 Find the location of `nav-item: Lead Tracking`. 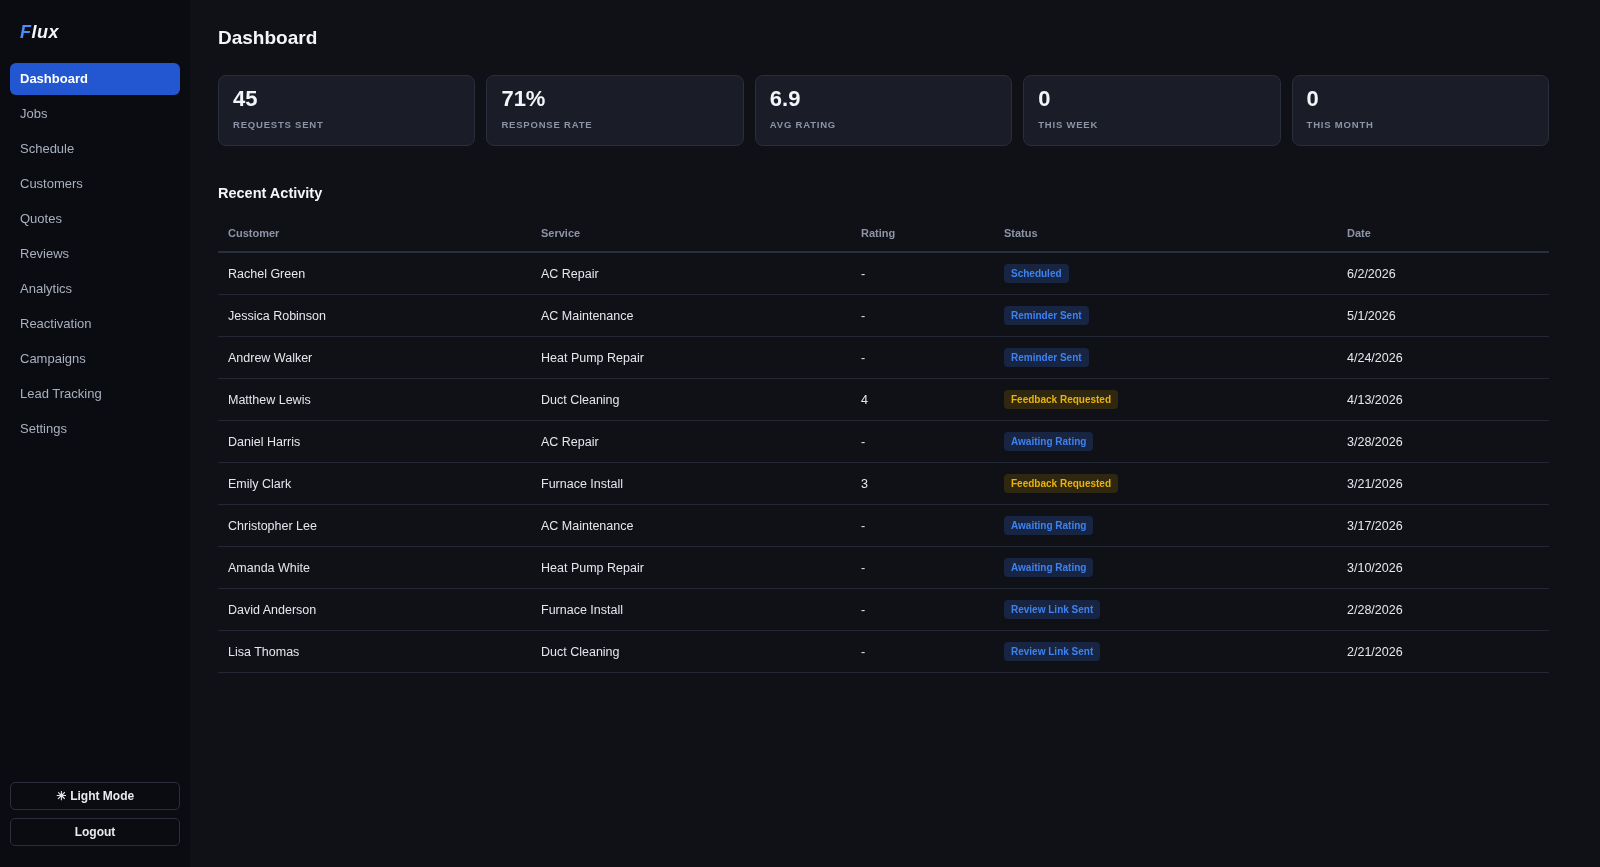

nav-item: Lead Tracking is located at coordinates (95, 394).